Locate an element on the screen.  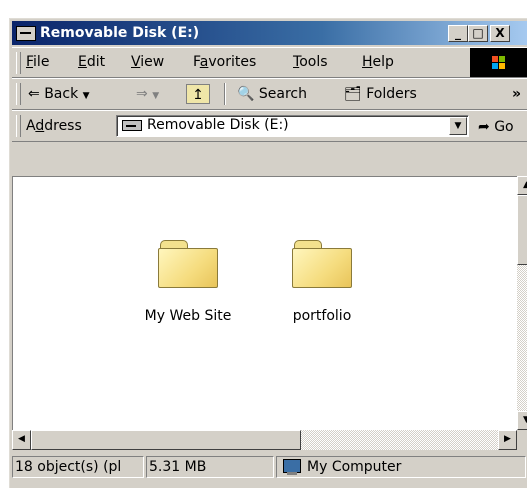
back-button: ⇐ Back ▼ is located at coordinates (59, 95).